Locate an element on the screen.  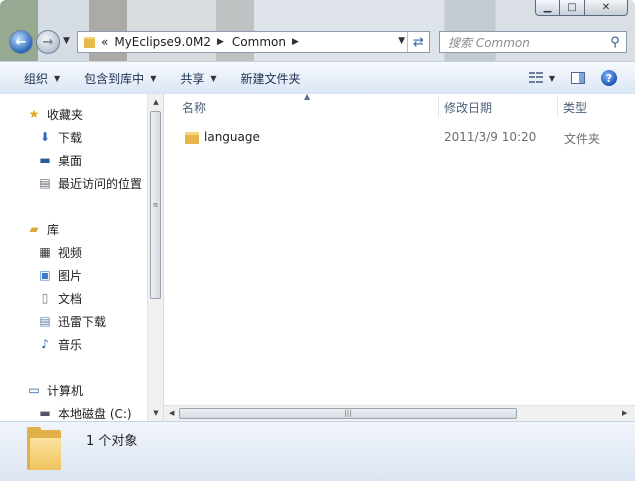
recent-pages-dropdown: ▼ is located at coordinates (66, 41).